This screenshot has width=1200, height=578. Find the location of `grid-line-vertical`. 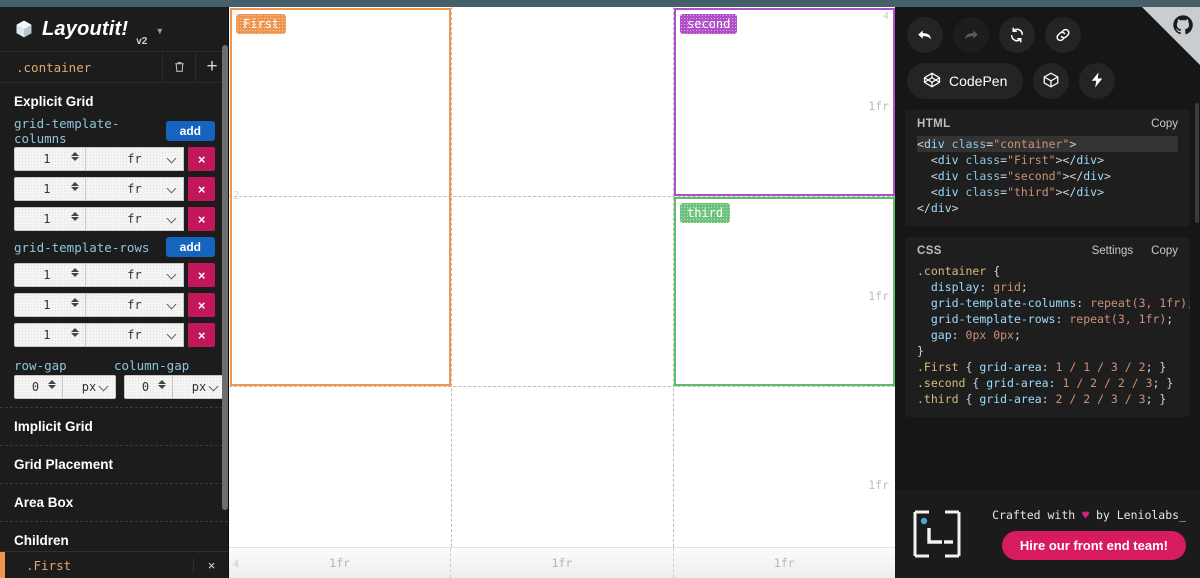

grid-line-vertical is located at coordinates (451, 277).